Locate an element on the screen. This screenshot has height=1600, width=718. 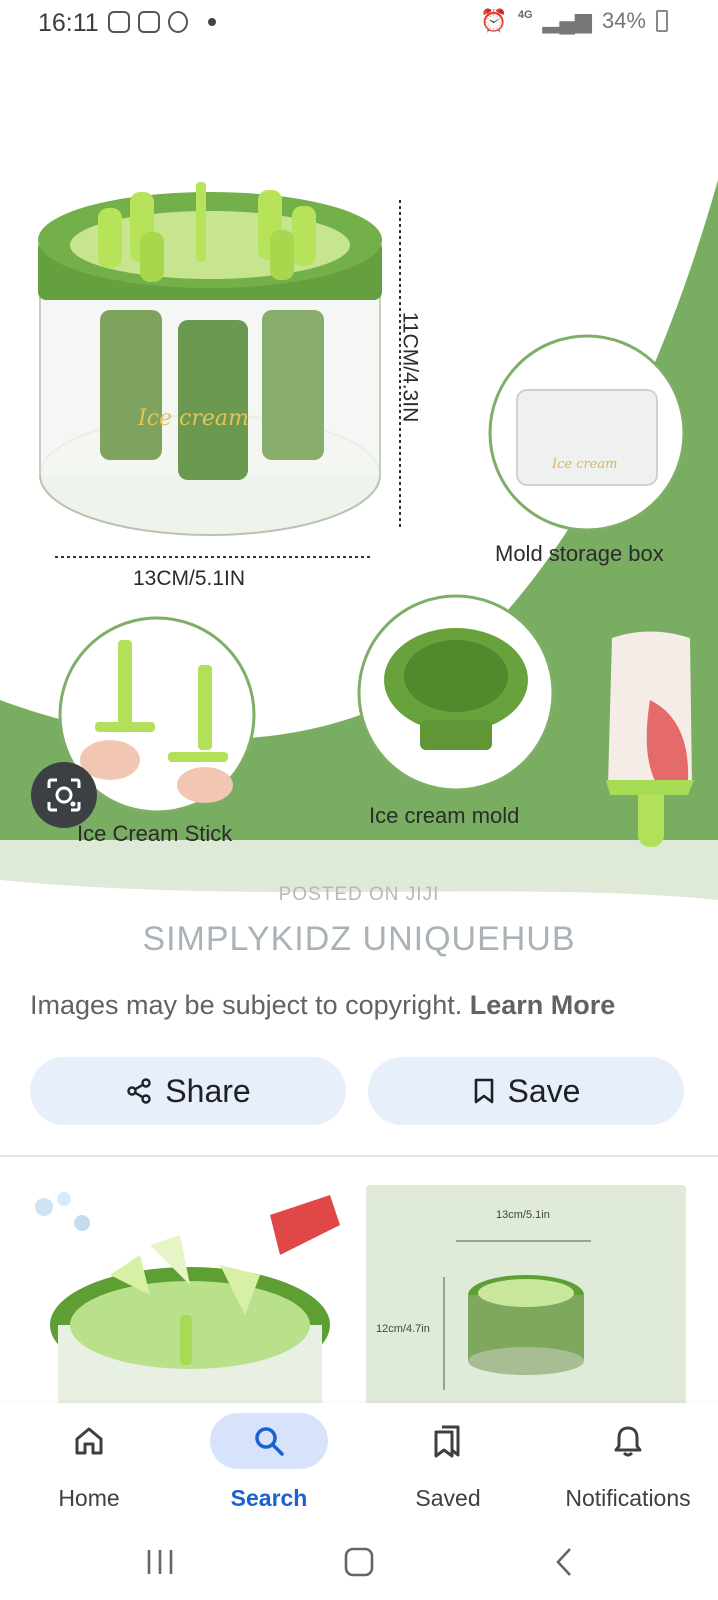
related-dimension-width: 13cm/5.1in is located at coordinates (523, 1215).